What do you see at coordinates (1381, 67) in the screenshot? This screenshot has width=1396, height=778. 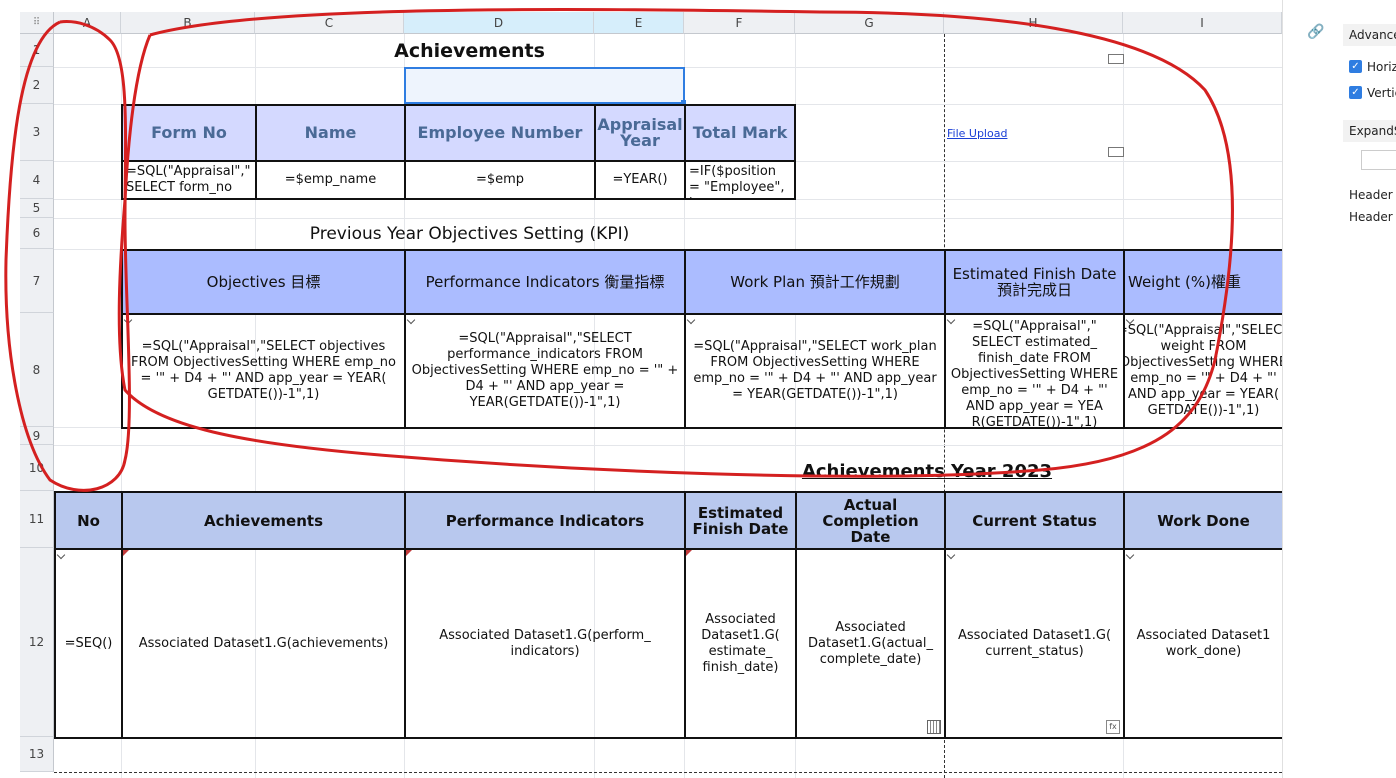 I see `horizontal-label: Horiz` at bounding box center [1381, 67].